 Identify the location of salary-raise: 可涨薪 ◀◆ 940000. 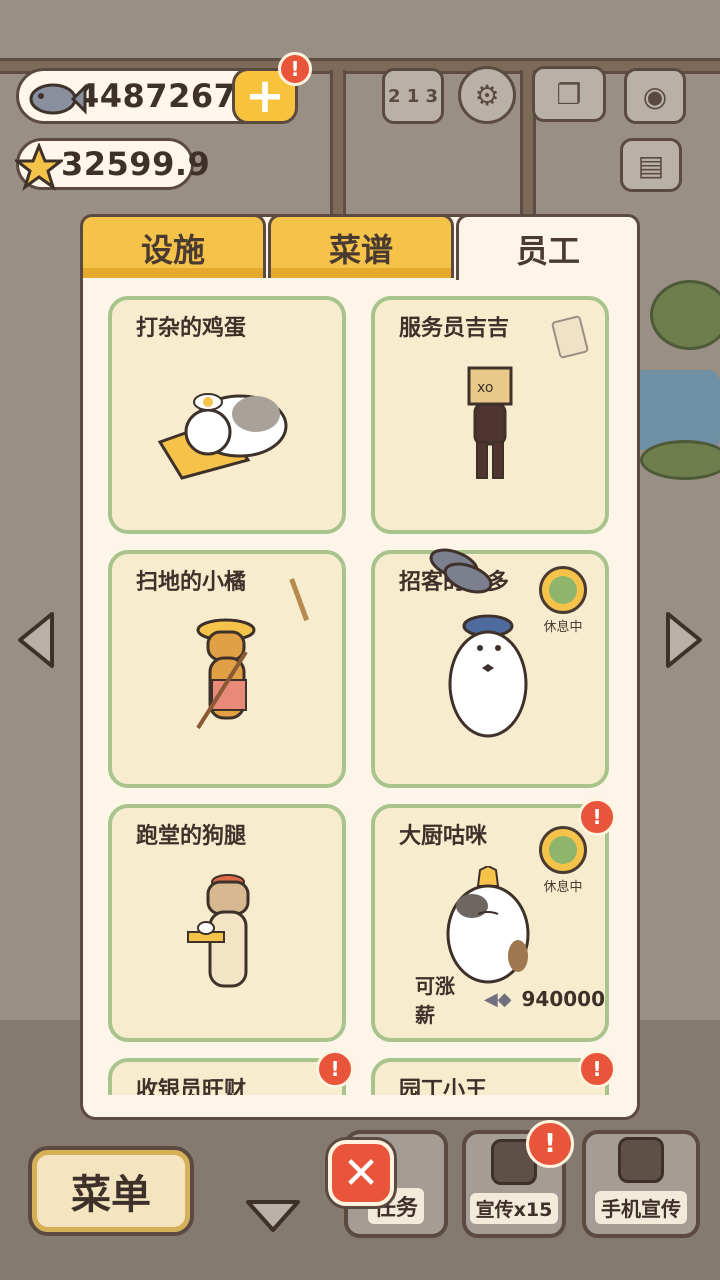
(510, 999).